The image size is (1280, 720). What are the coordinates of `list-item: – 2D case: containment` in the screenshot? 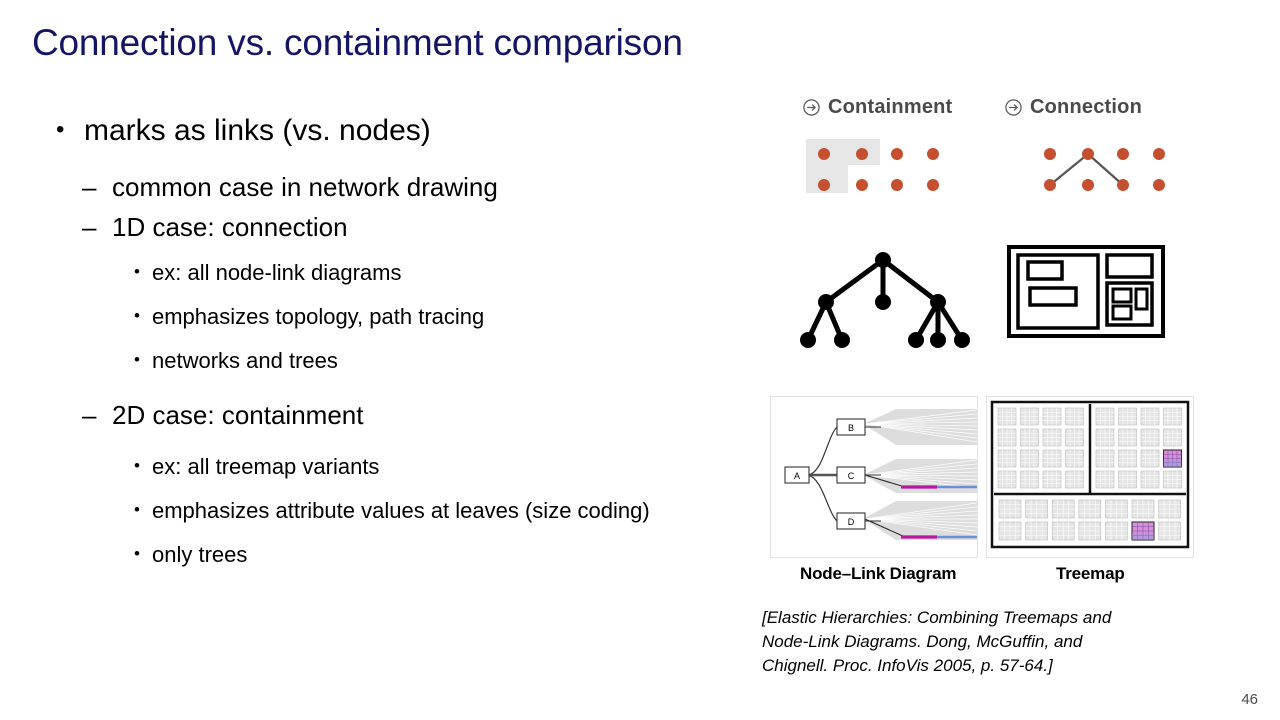 It's located at (389, 415).